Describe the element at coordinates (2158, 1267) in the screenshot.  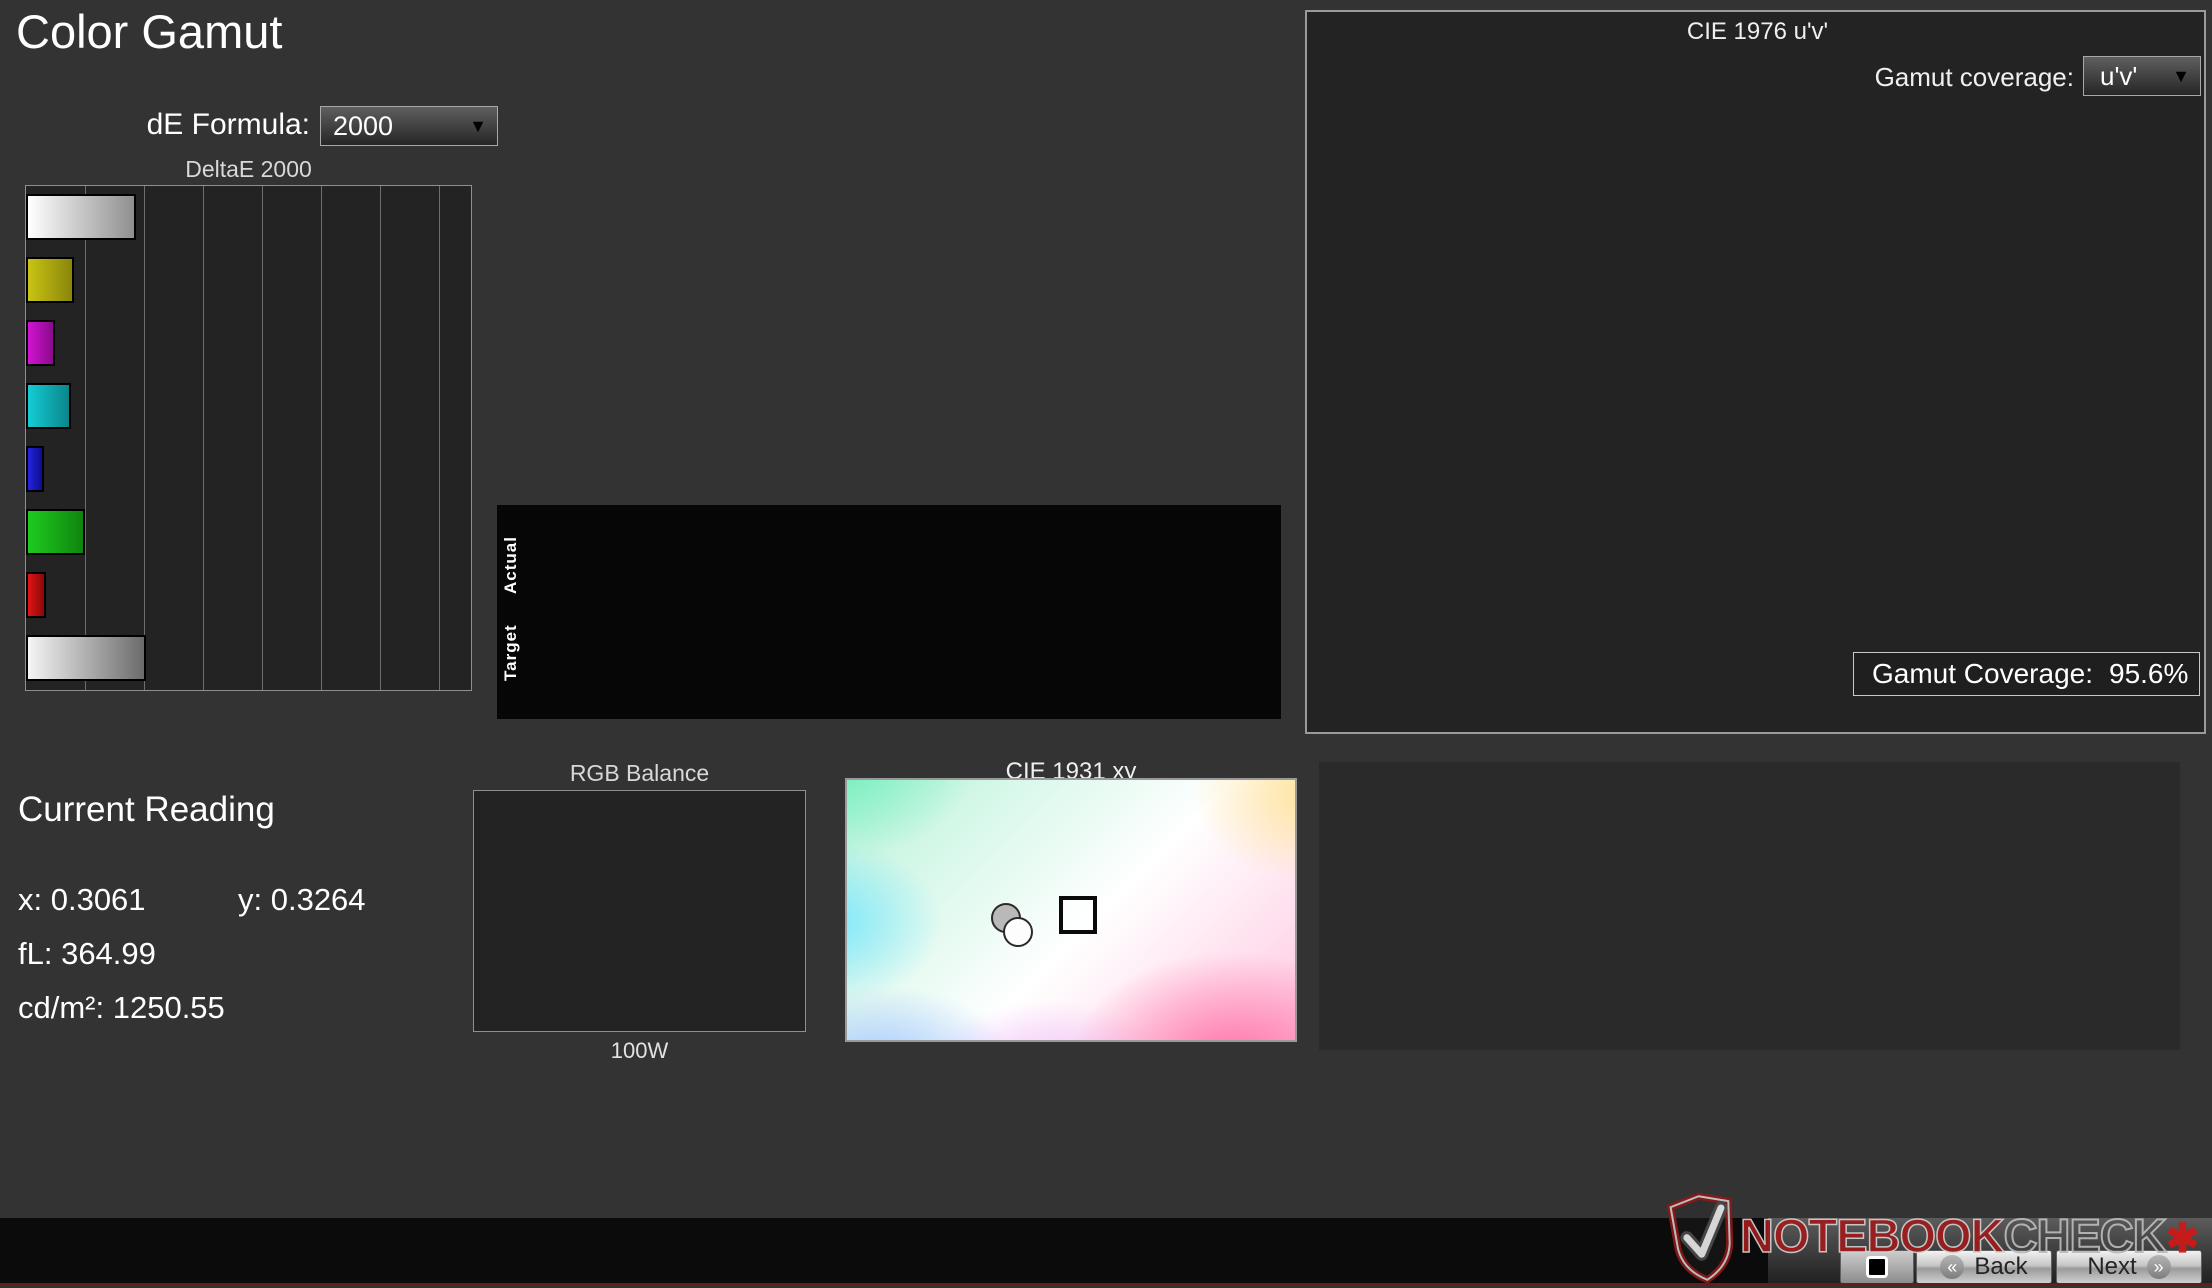
I see `next-arrow-icon: »` at that location.